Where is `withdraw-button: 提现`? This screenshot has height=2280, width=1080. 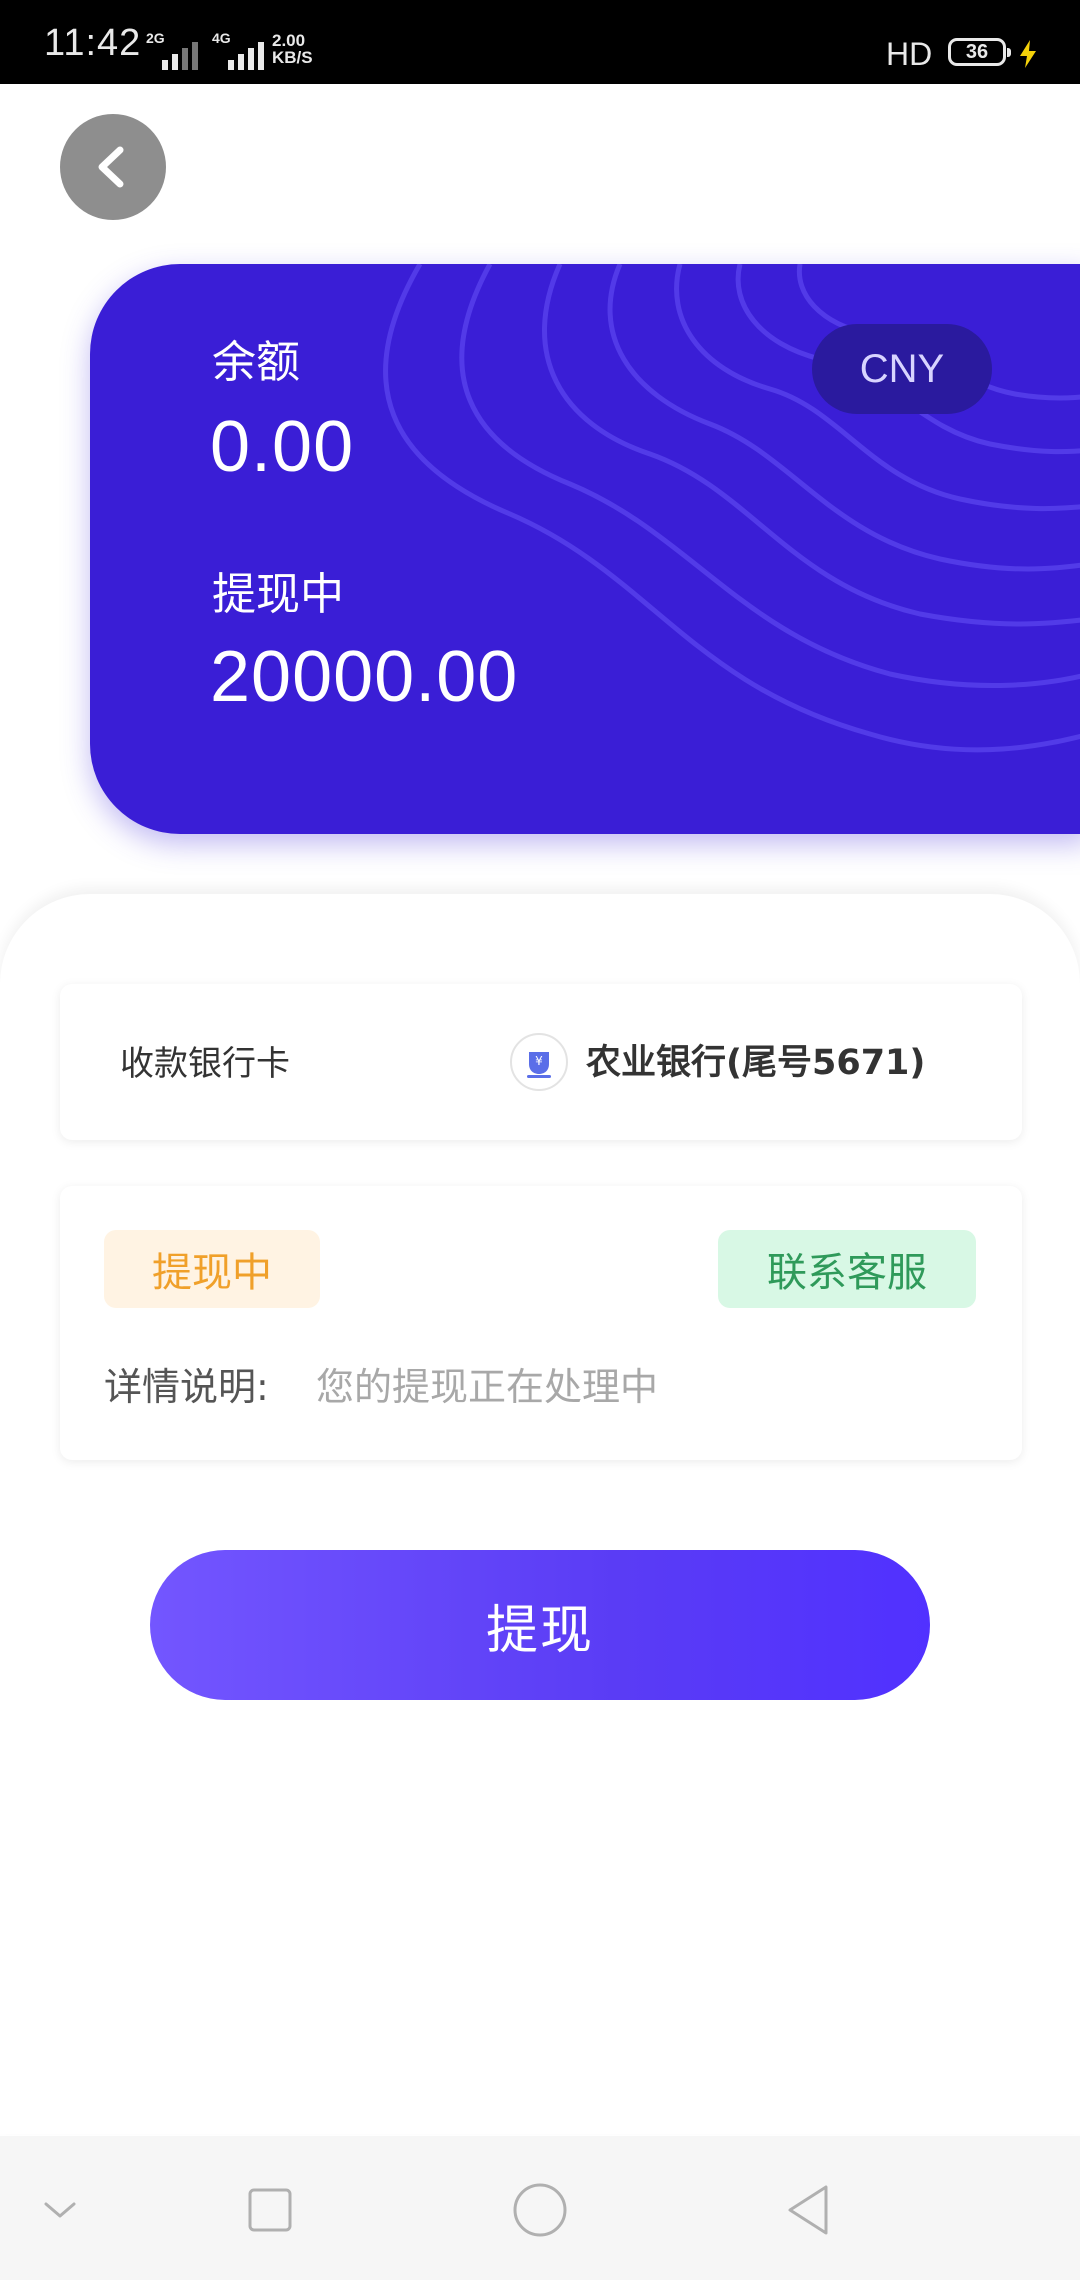
withdraw-button: 提现 is located at coordinates (540, 1625).